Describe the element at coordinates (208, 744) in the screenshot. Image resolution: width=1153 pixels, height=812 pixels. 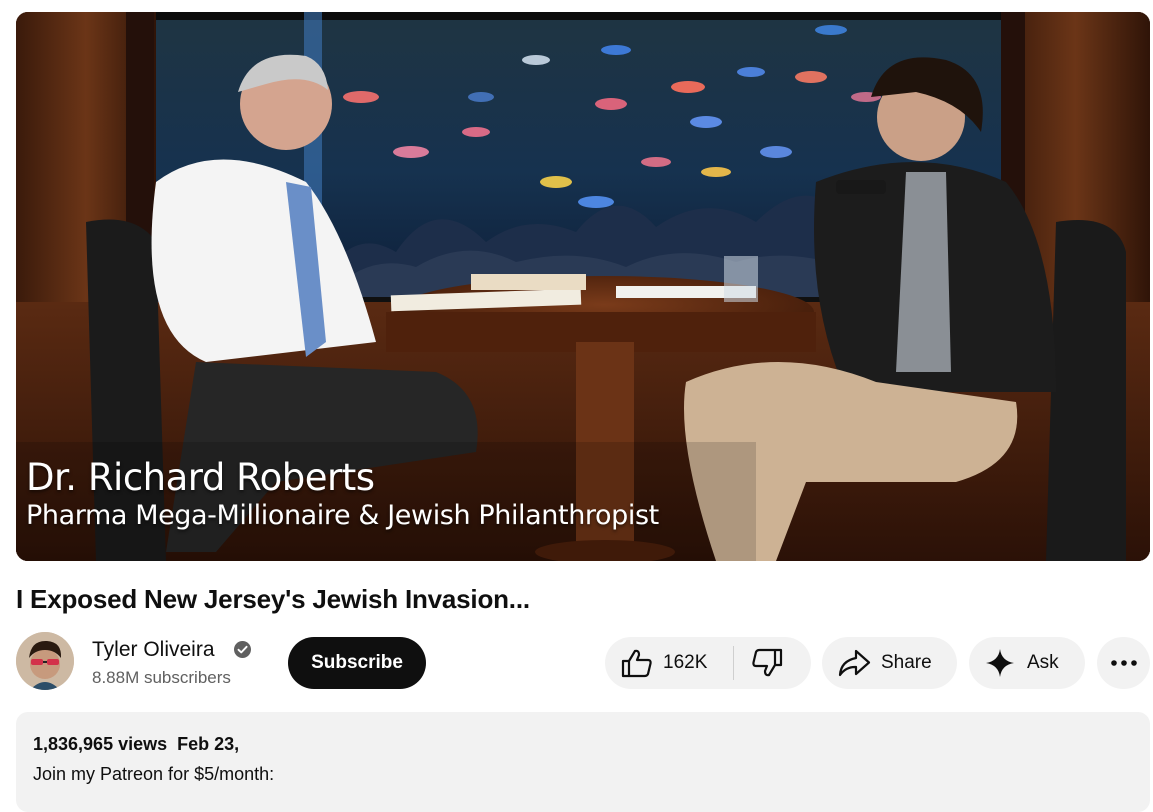
I see `upload-date: Feb 23,` at that location.